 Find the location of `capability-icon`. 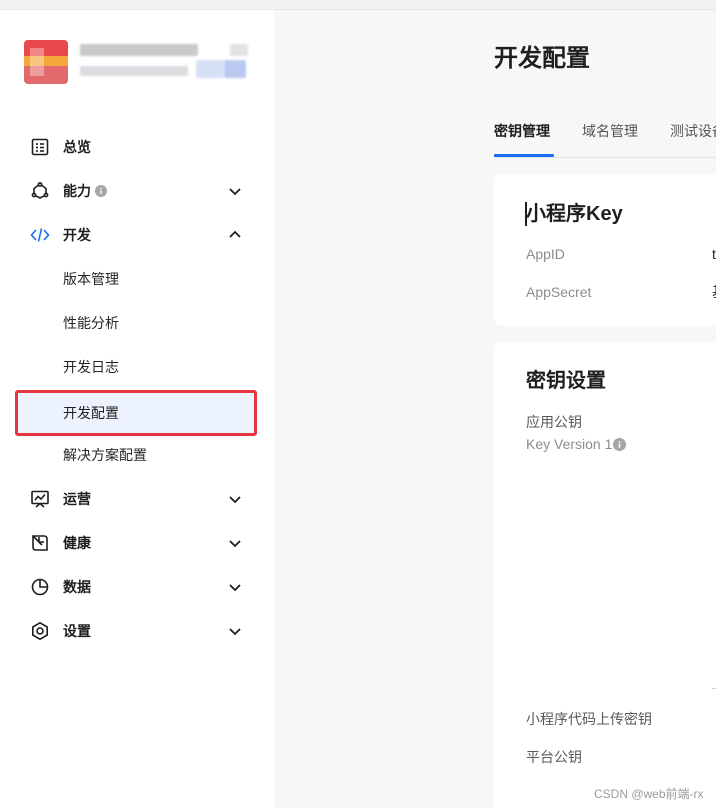

capability-icon is located at coordinates (40, 190).